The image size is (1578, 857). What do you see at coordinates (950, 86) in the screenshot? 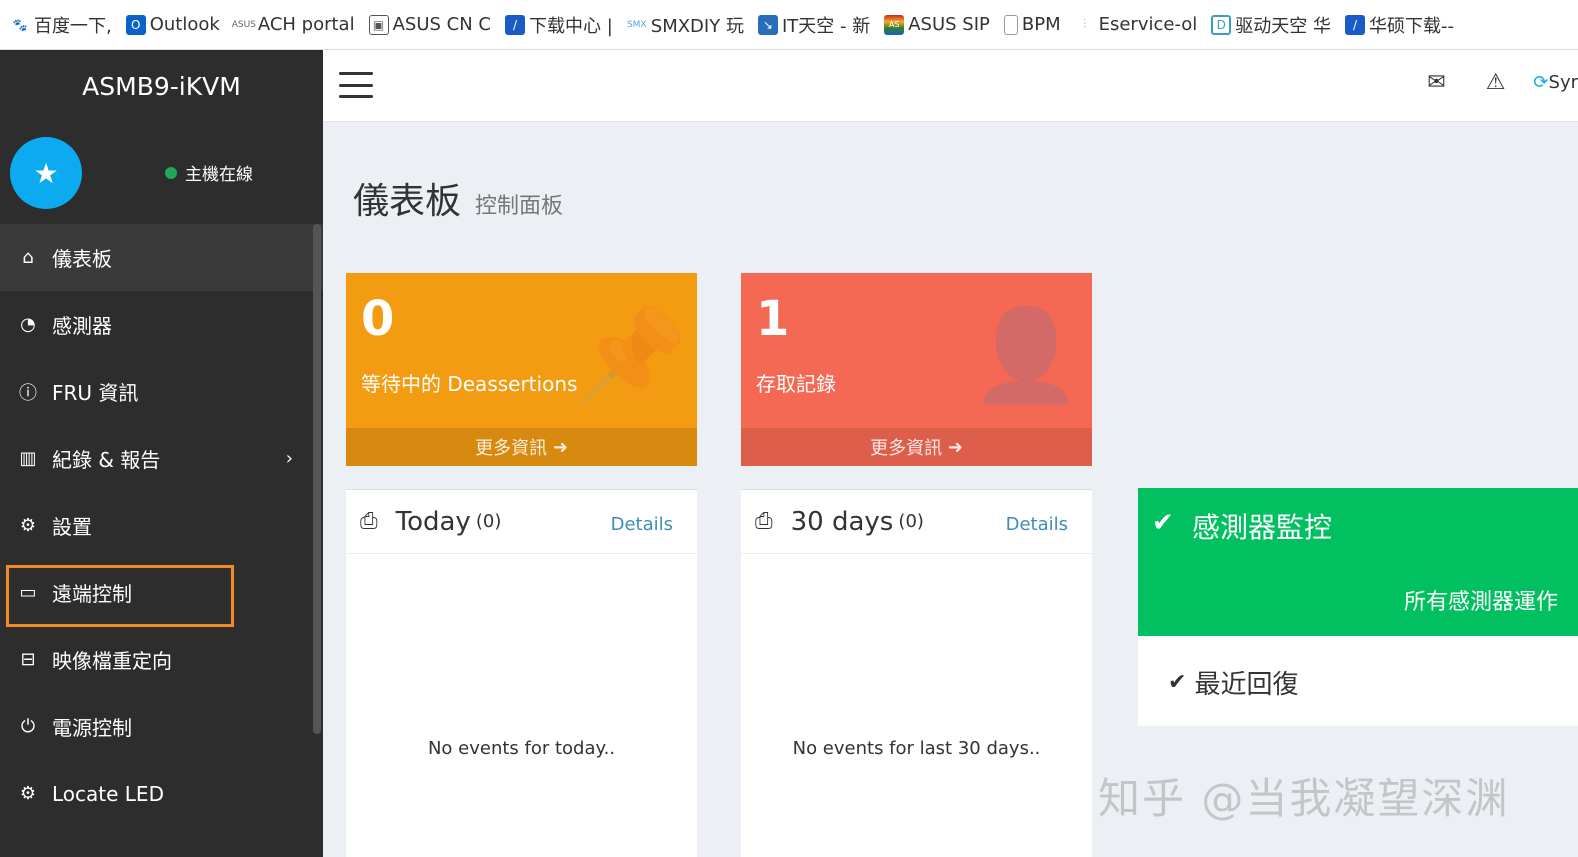
I see `top-navbar: ✉ ⚠ ⟳Syr` at bounding box center [950, 86].